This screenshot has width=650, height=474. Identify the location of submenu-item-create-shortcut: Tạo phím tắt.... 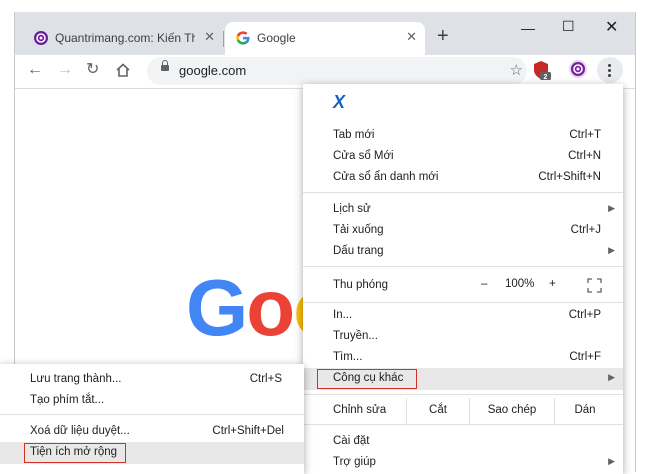
(152, 400).